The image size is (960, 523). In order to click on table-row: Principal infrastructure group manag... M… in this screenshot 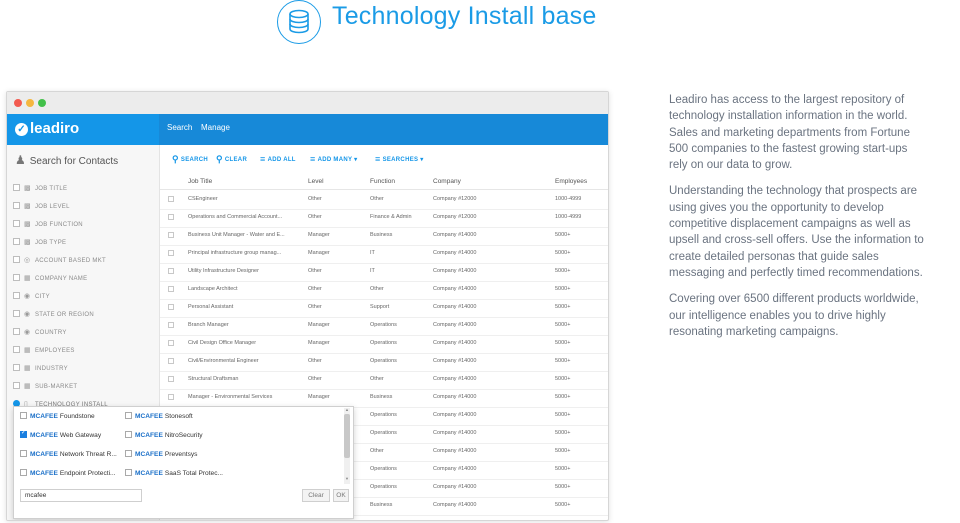, I will do `click(384, 254)`.